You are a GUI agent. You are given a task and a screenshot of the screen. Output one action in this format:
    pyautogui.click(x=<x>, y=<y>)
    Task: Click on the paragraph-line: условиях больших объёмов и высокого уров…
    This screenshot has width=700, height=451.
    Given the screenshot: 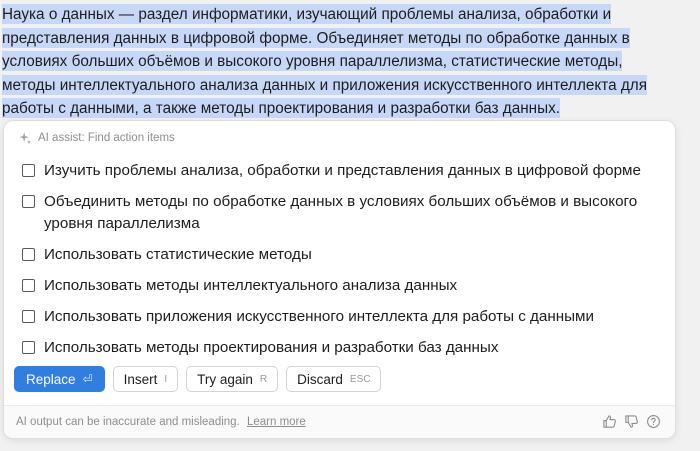 What is the action you would take?
    pyautogui.click(x=312, y=61)
    